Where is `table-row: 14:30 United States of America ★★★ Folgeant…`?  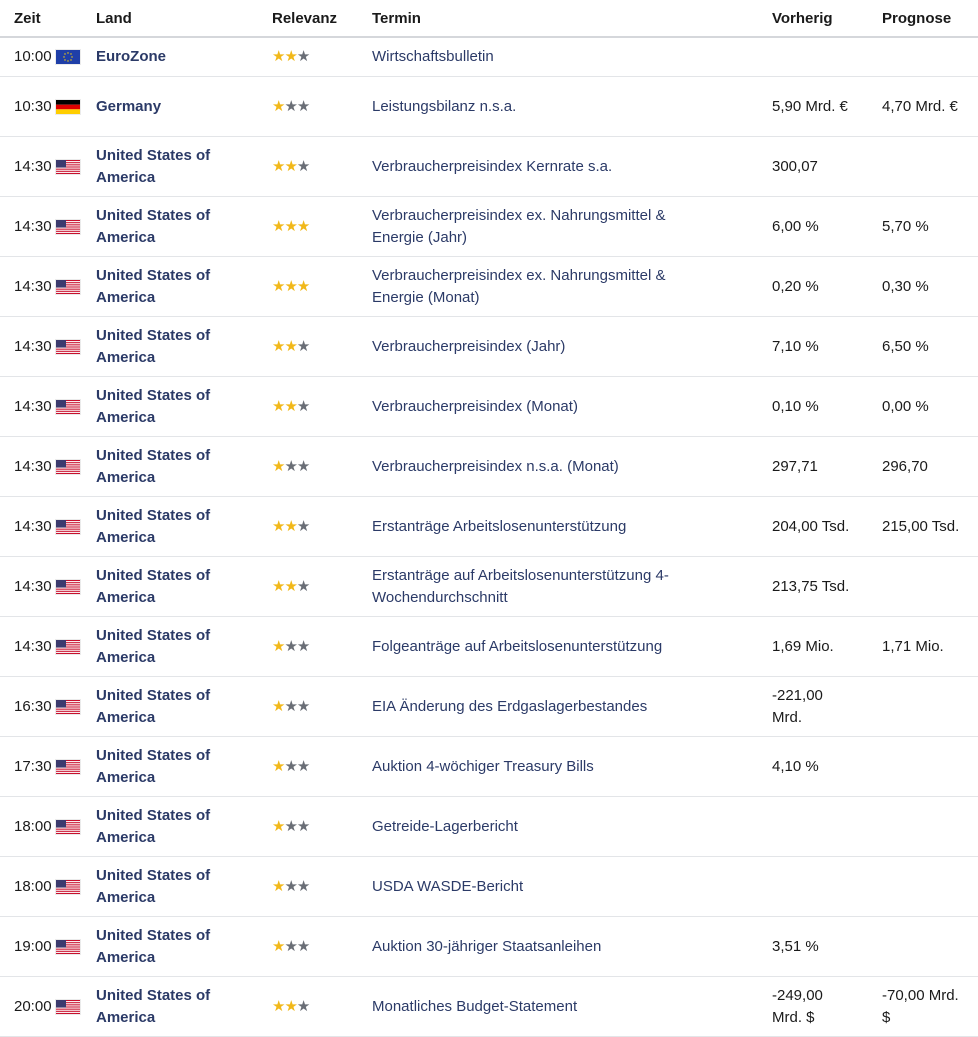
table-row: 14:30 United States of America ★★★ Folgeant… is located at coordinates (489, 647).